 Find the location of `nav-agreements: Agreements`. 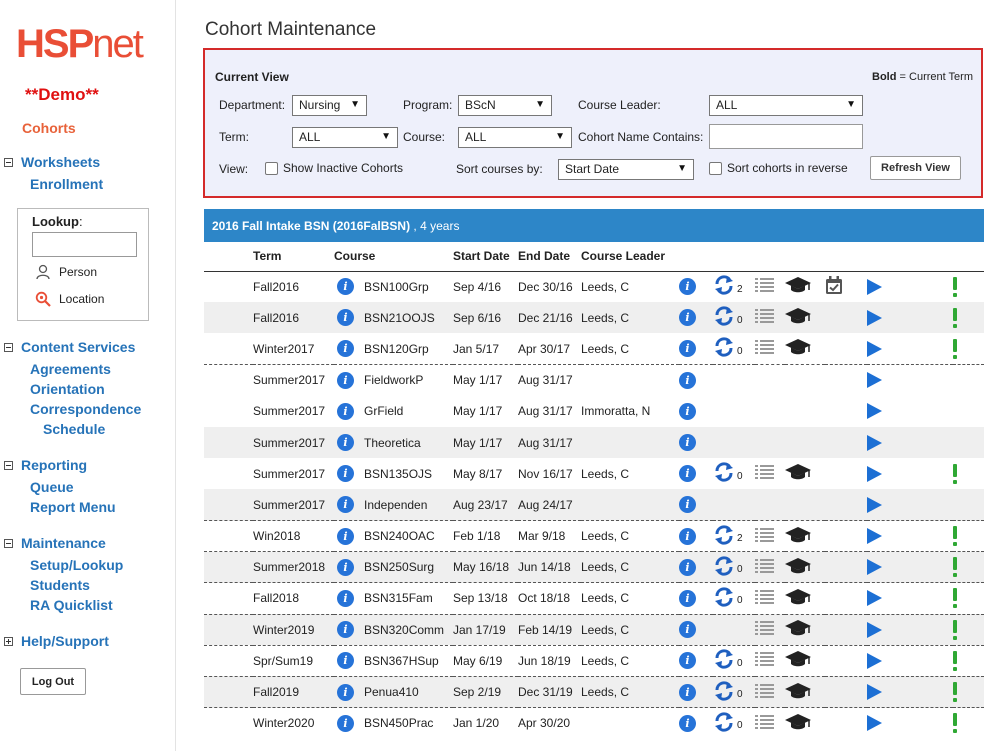

nav-agreements: Agreements is located at coordinates (70, 369).